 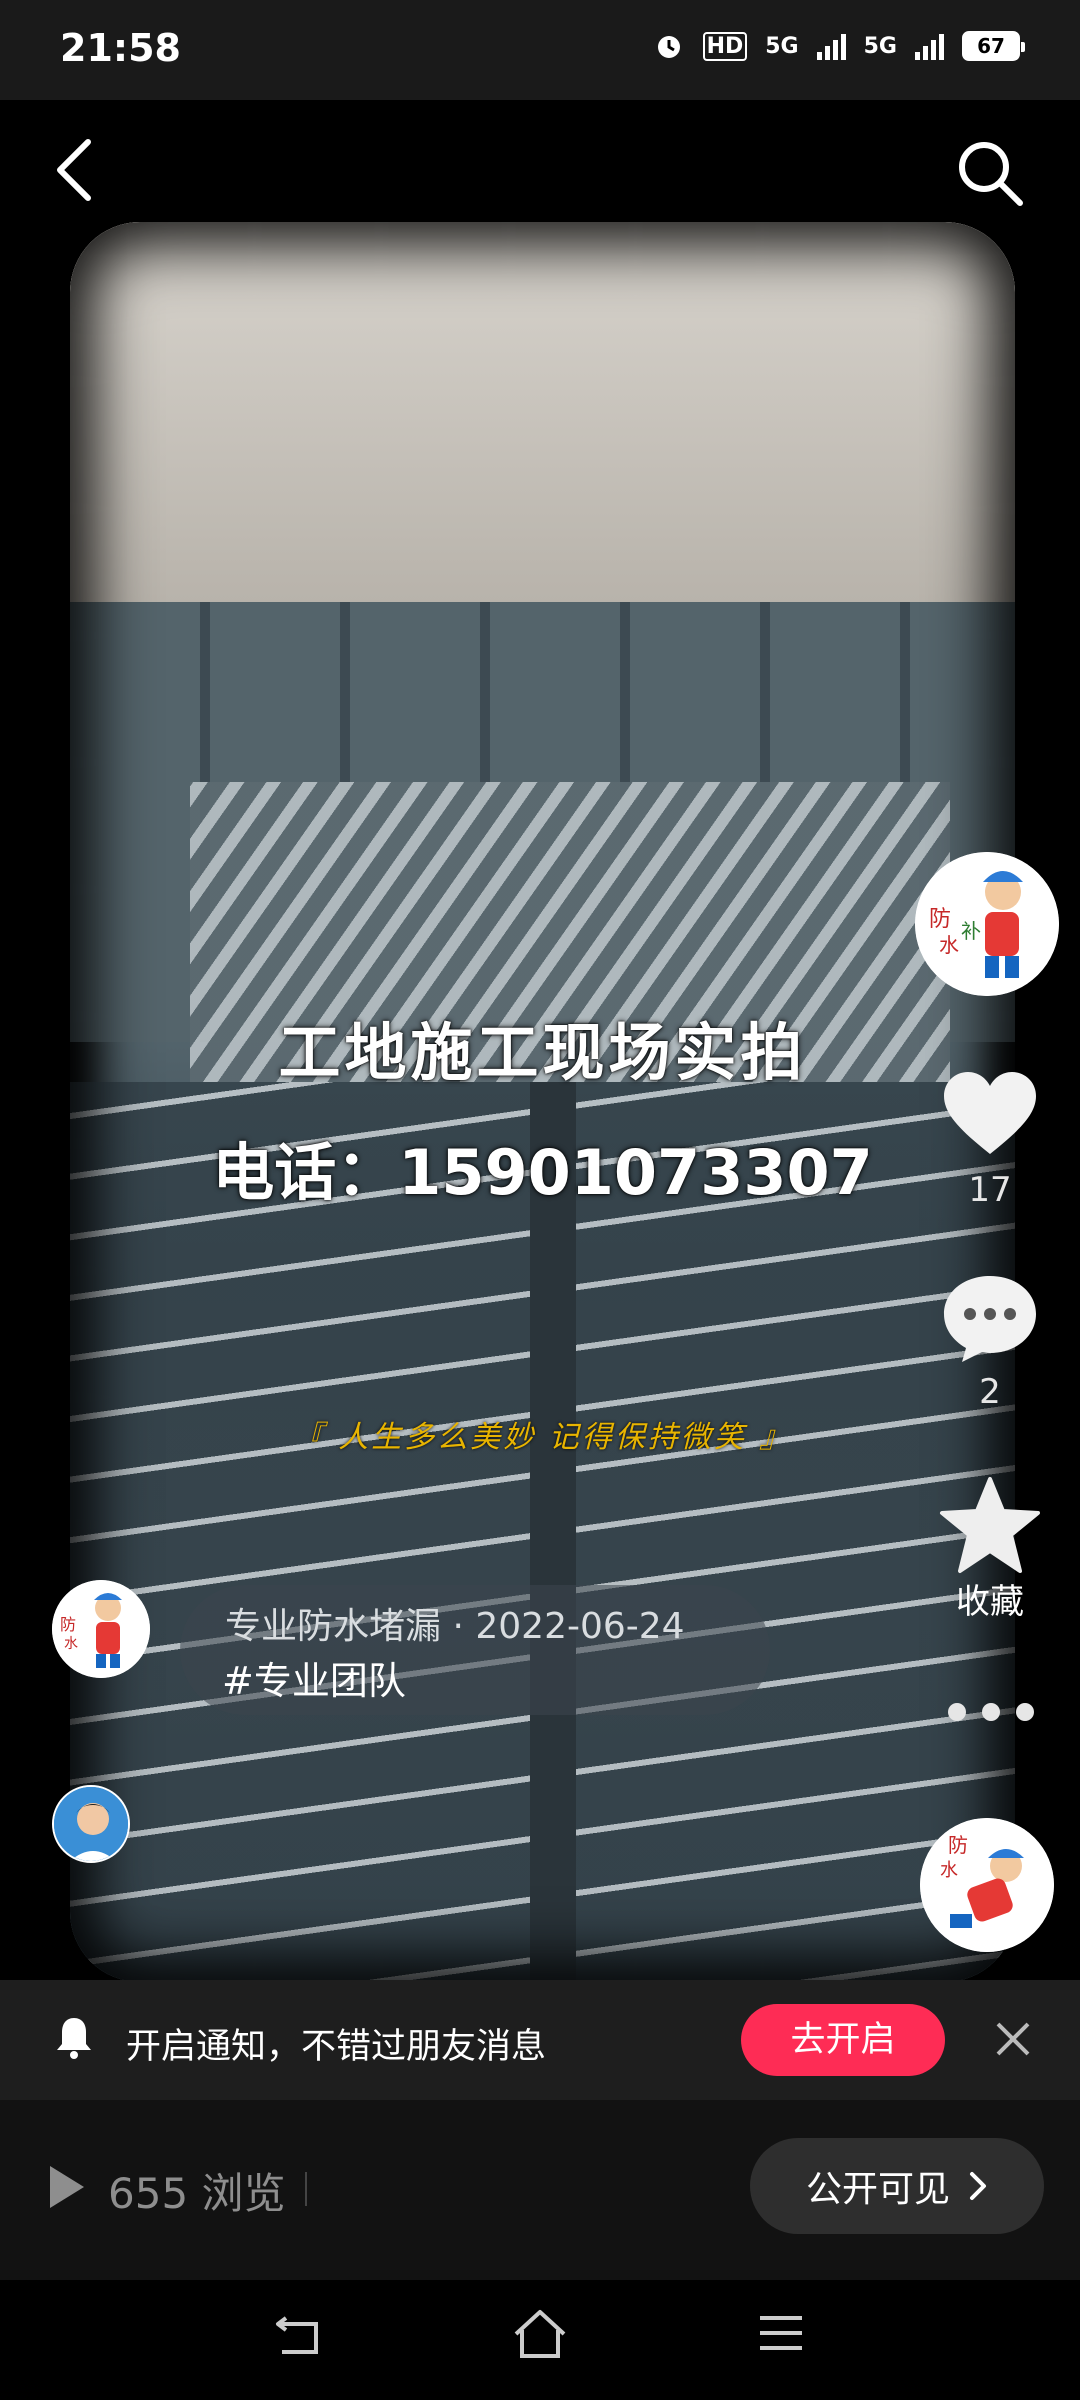 I want to click on music-disc-avatar: 防 水, so click(x=987, y=1885).